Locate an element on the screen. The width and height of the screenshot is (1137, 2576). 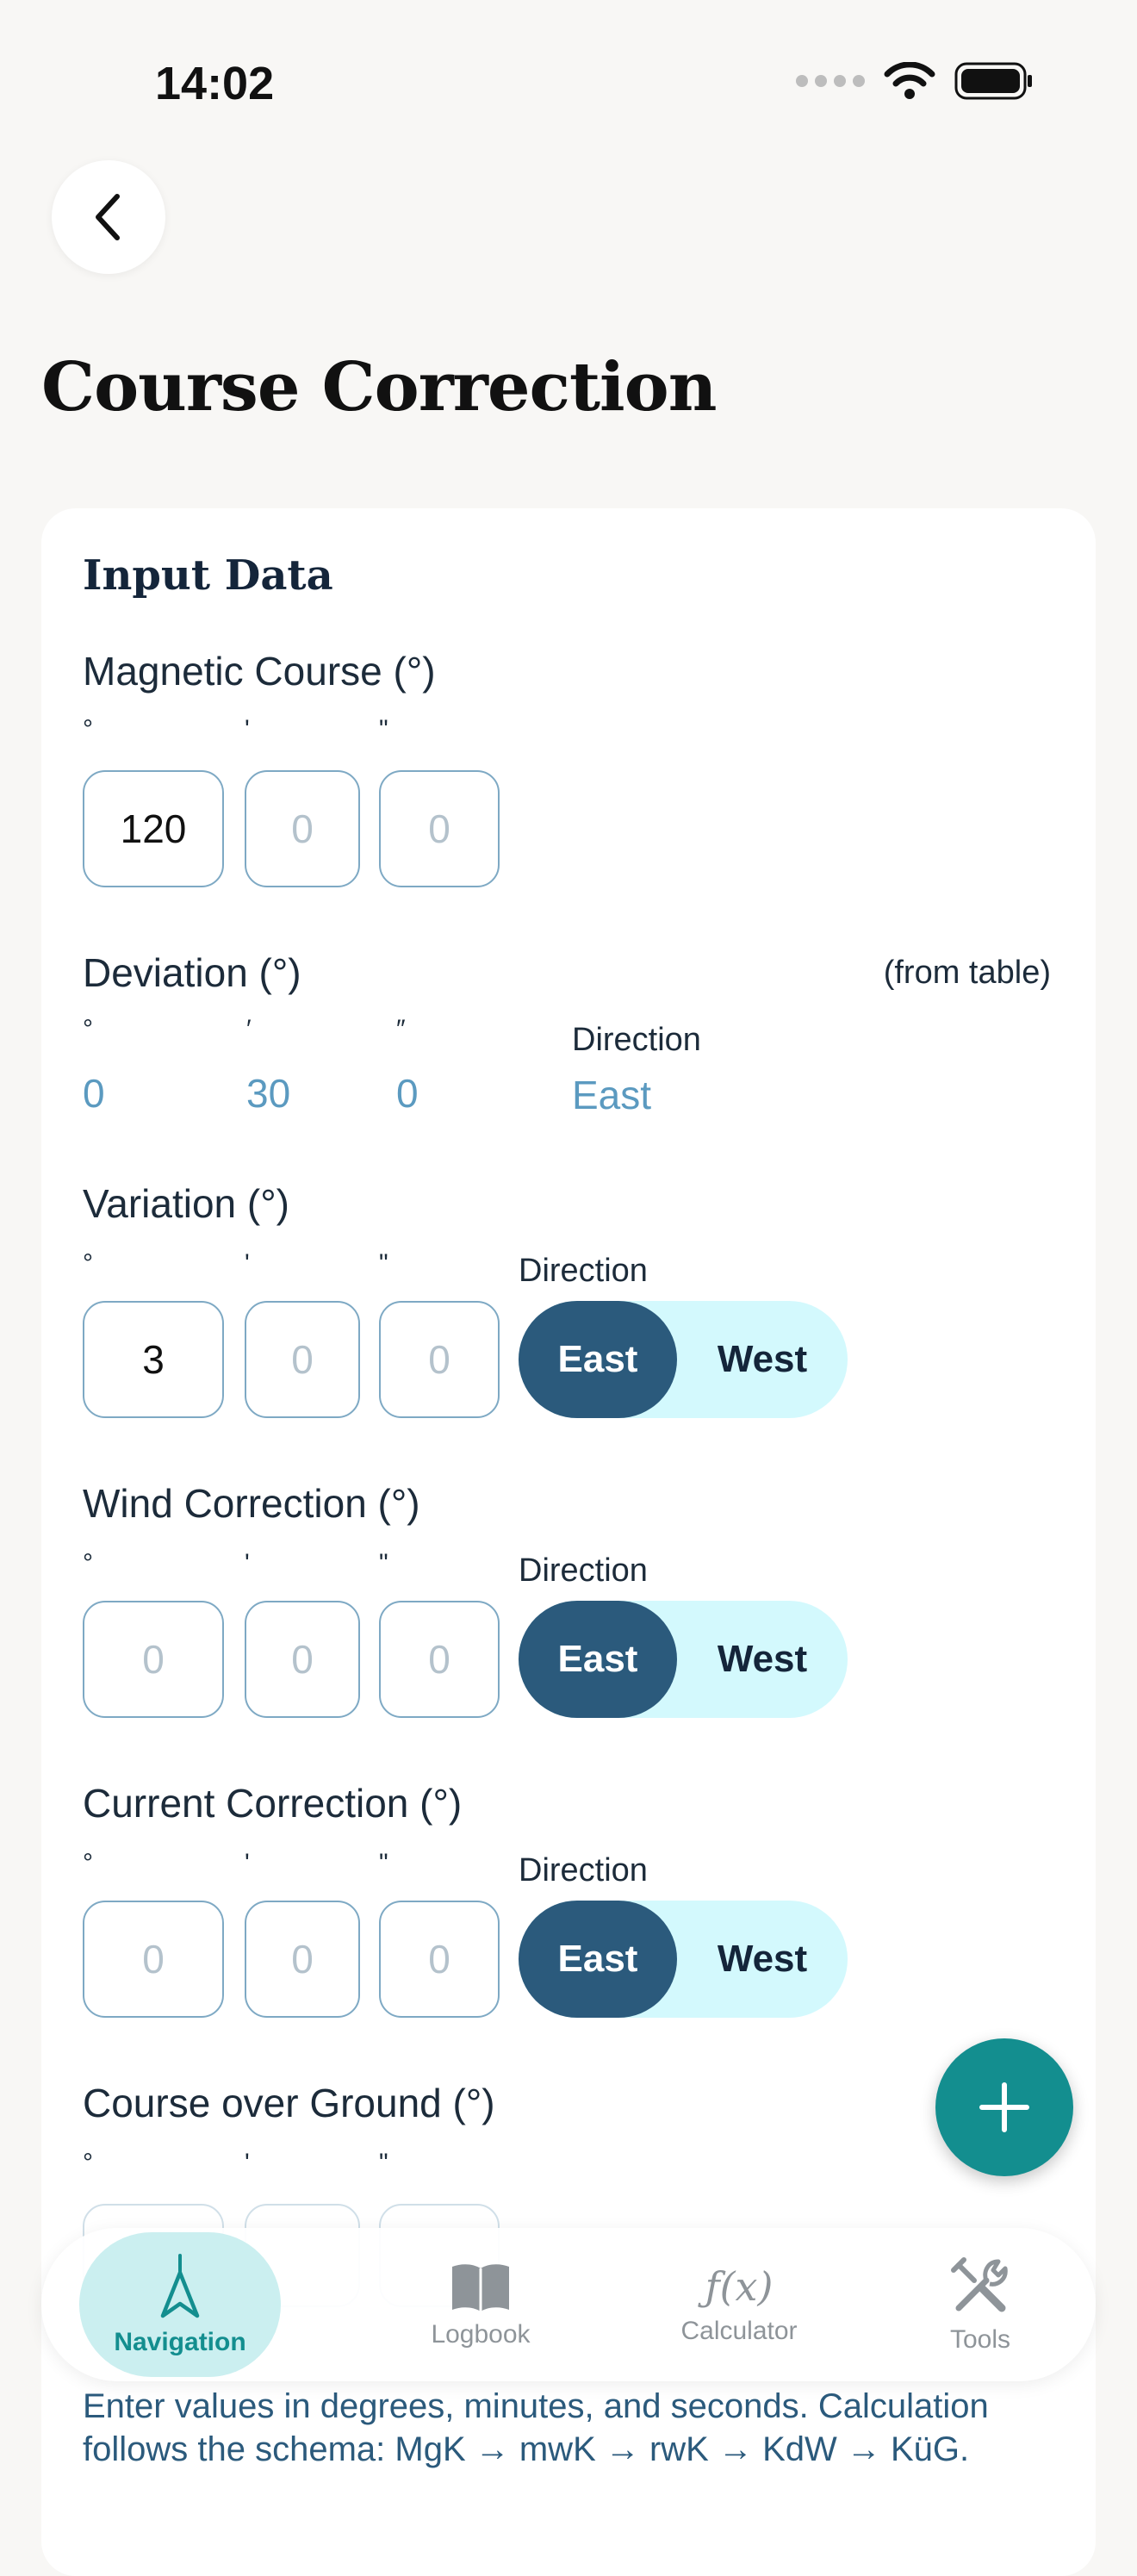
wind-correction-label: Wind Correction (°) is located at coordinates (251, 1504).